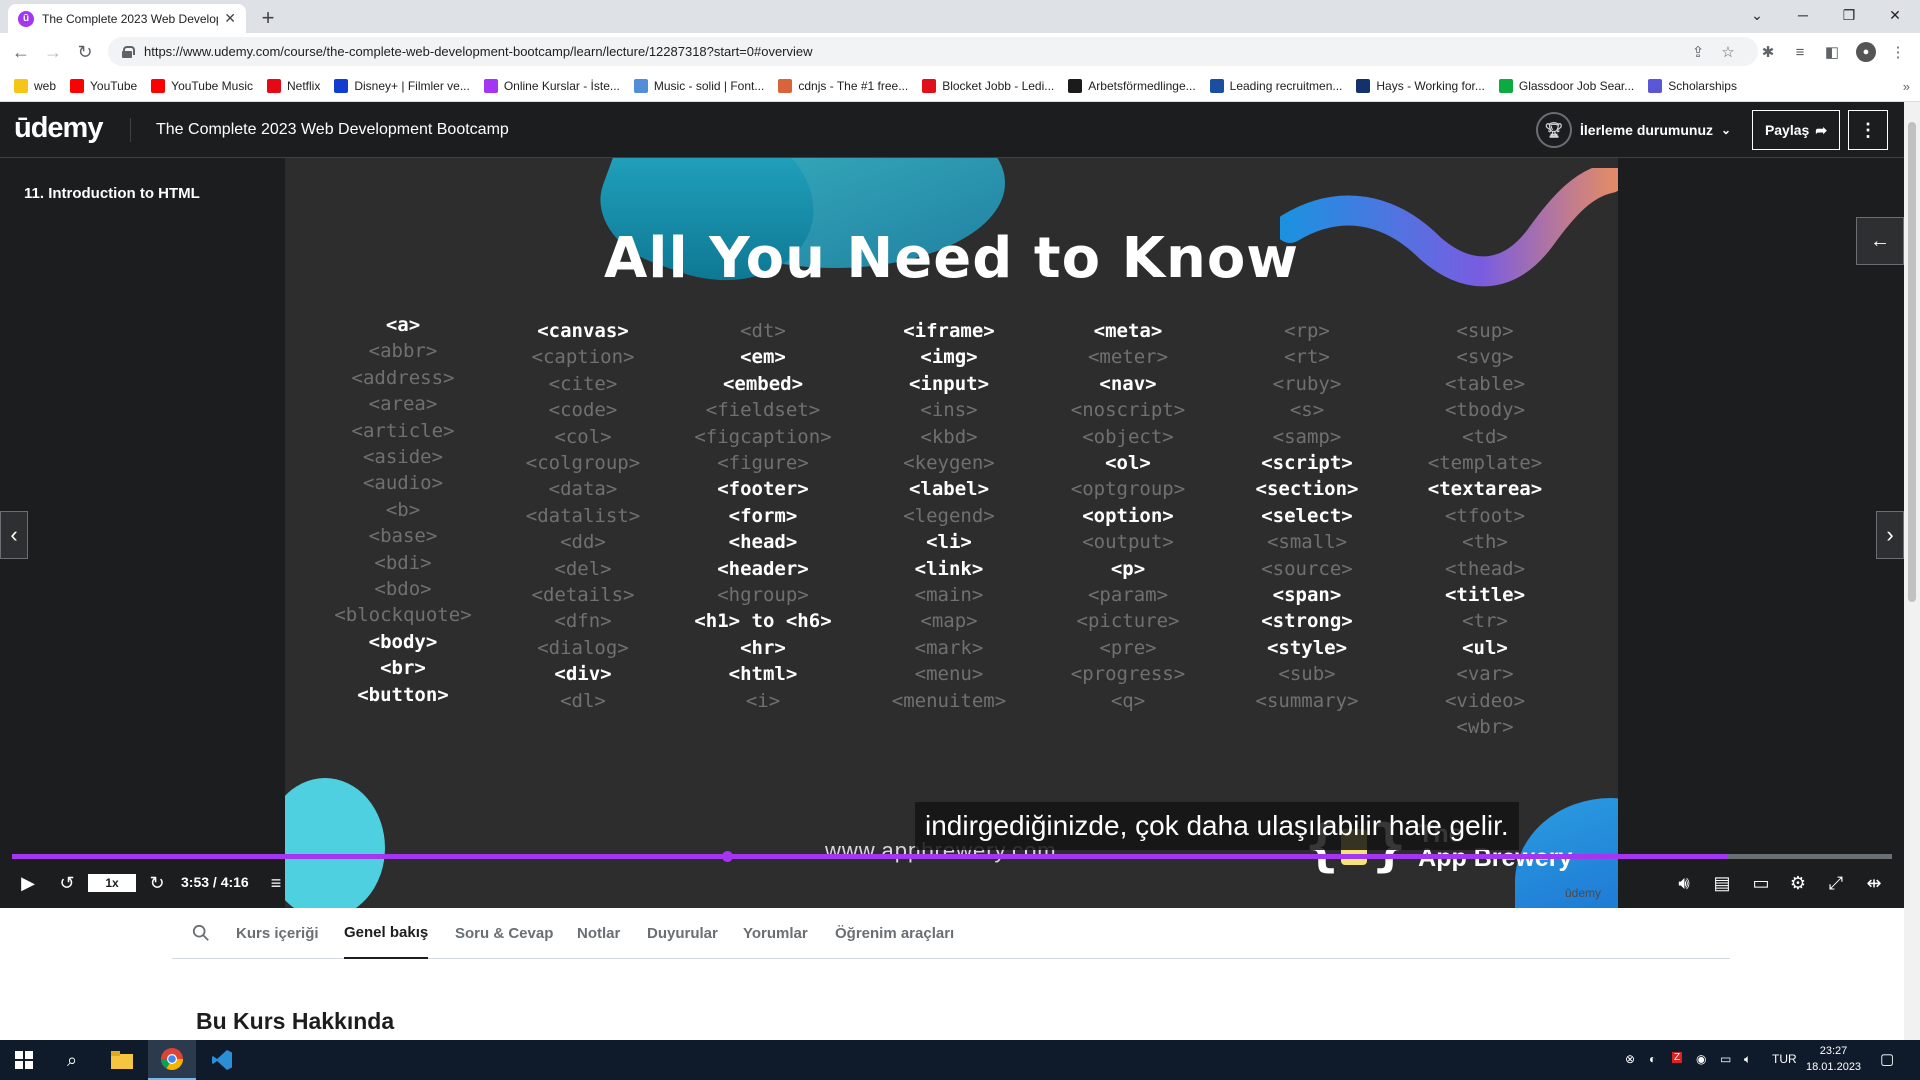  I want to click on html-tag-item: <dt>, so click(763, 331).